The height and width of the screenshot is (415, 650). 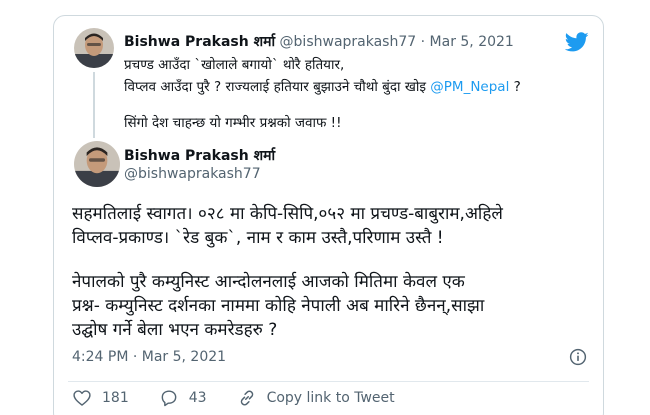 What do you see at coordinates (115, 398) in the screenshot?
I see `like-count: 181` at bounding box center [115, 398].